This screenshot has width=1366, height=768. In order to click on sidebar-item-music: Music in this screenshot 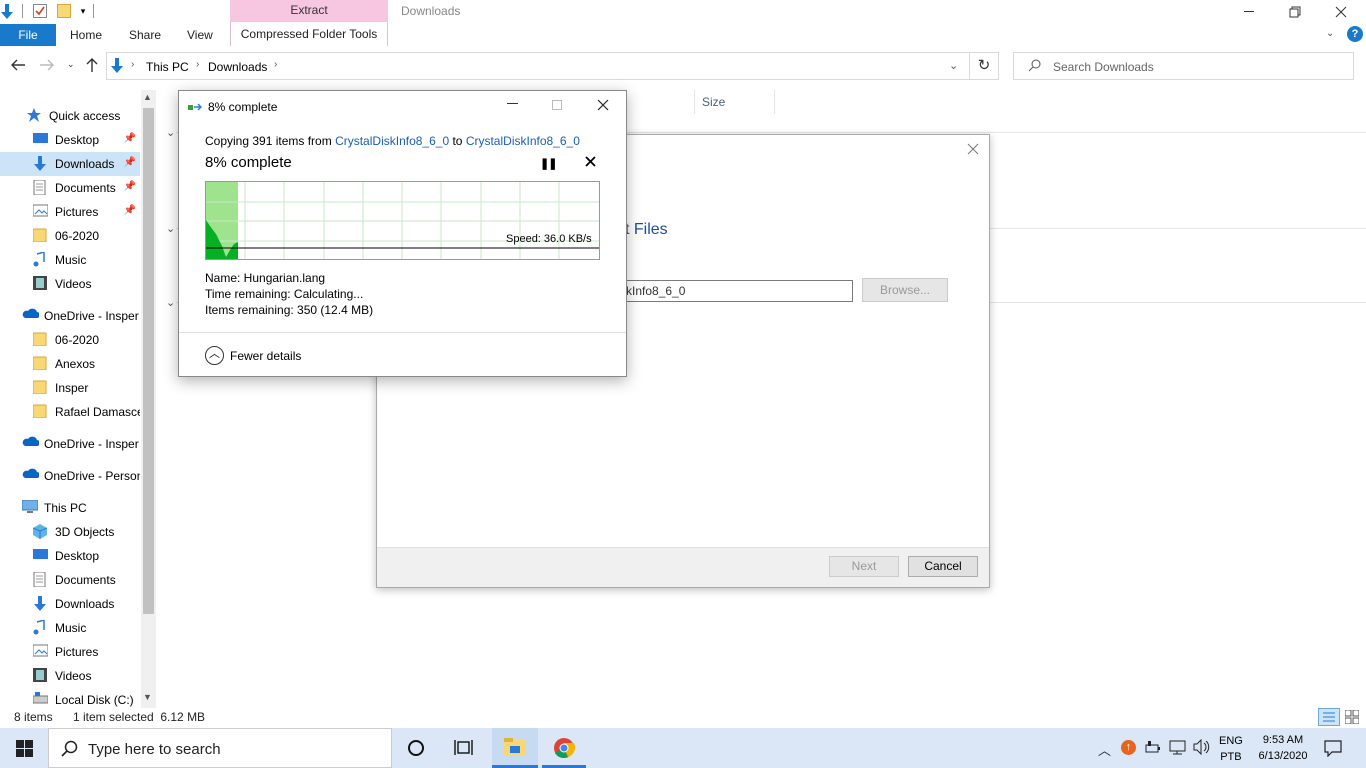, I will do `click(70, 260)`.